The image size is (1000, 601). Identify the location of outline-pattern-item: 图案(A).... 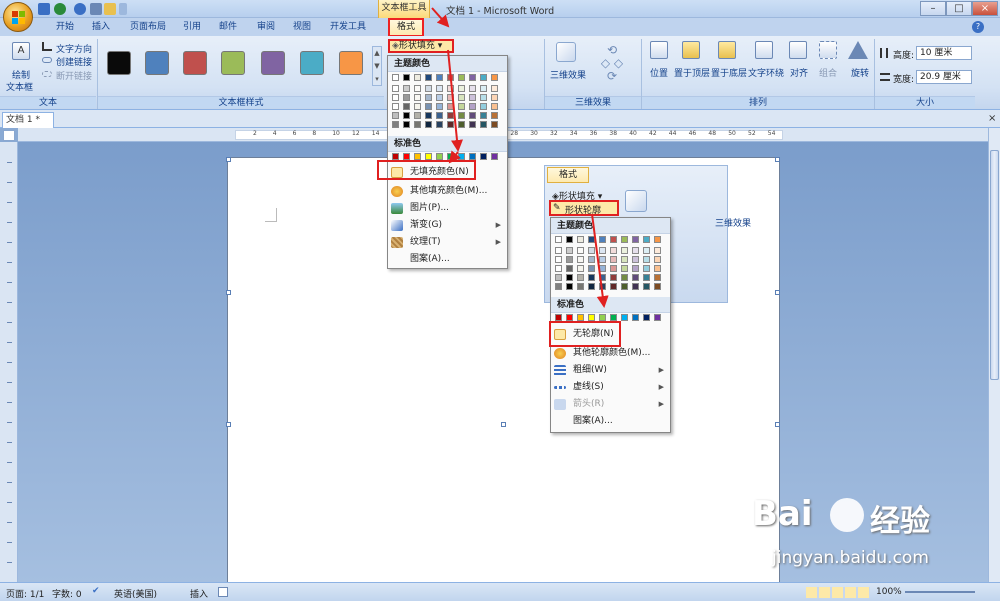
(610, 421).